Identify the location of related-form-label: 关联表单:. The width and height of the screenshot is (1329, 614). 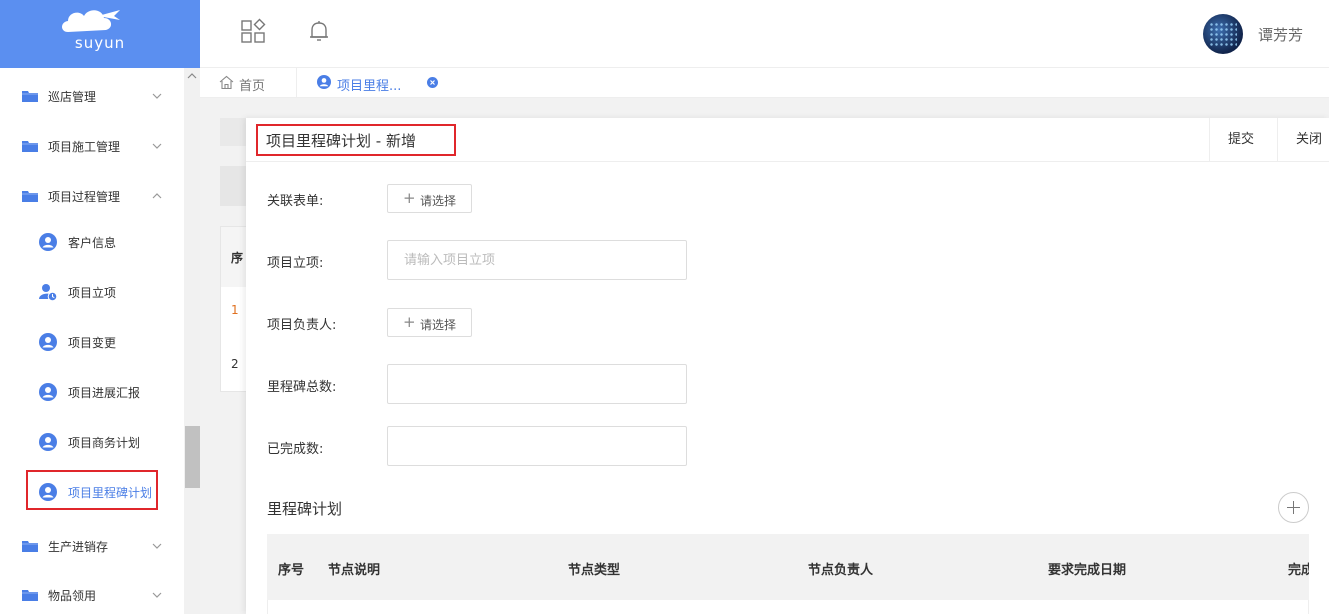
(295, 201).